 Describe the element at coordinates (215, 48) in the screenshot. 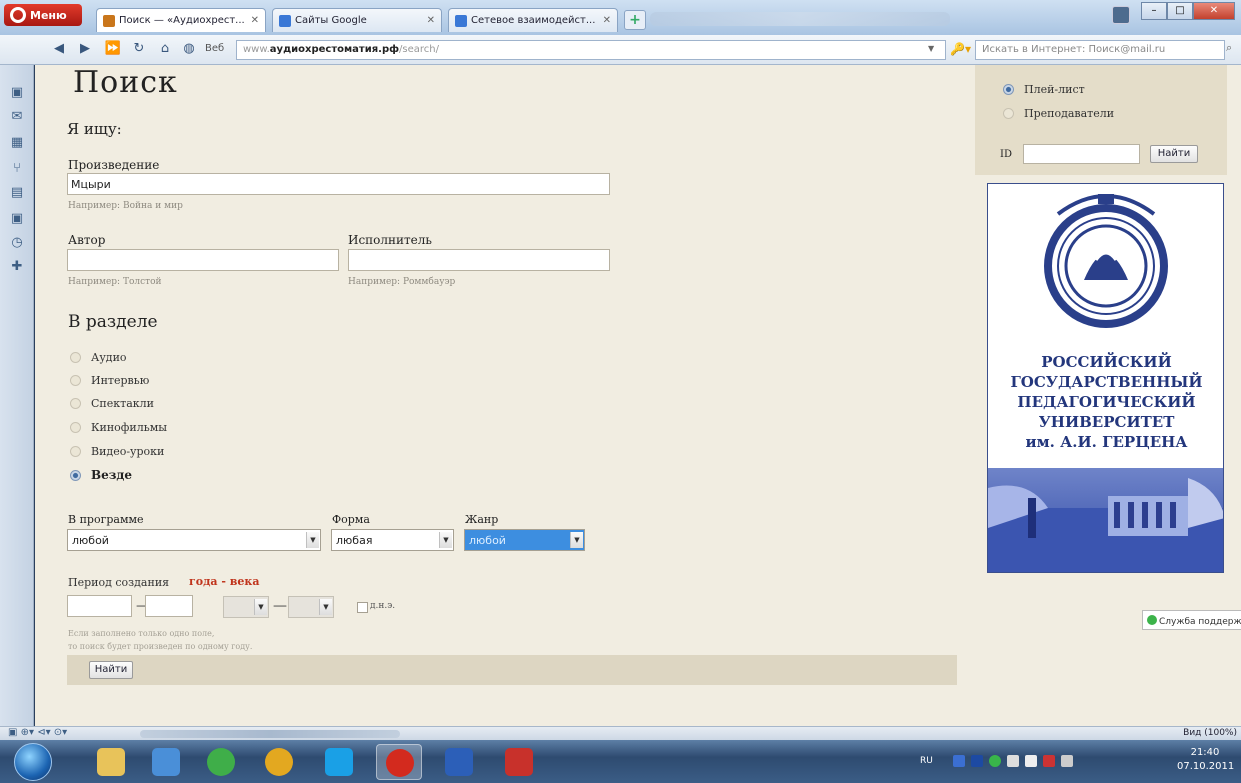

I see `web-badge: Веб` at that location.